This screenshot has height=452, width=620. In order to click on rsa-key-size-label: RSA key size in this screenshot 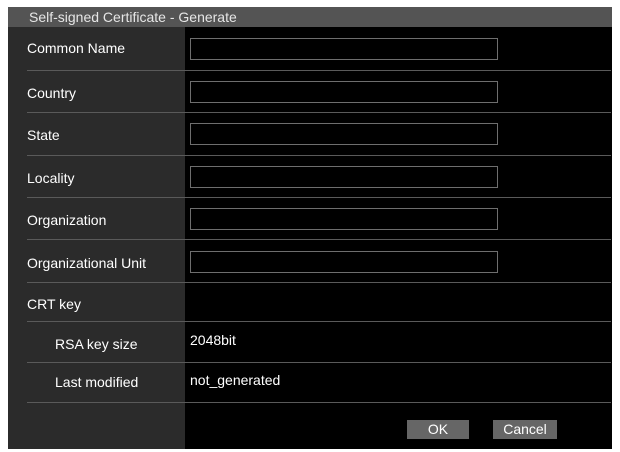, I will do `click(96, 344)`.